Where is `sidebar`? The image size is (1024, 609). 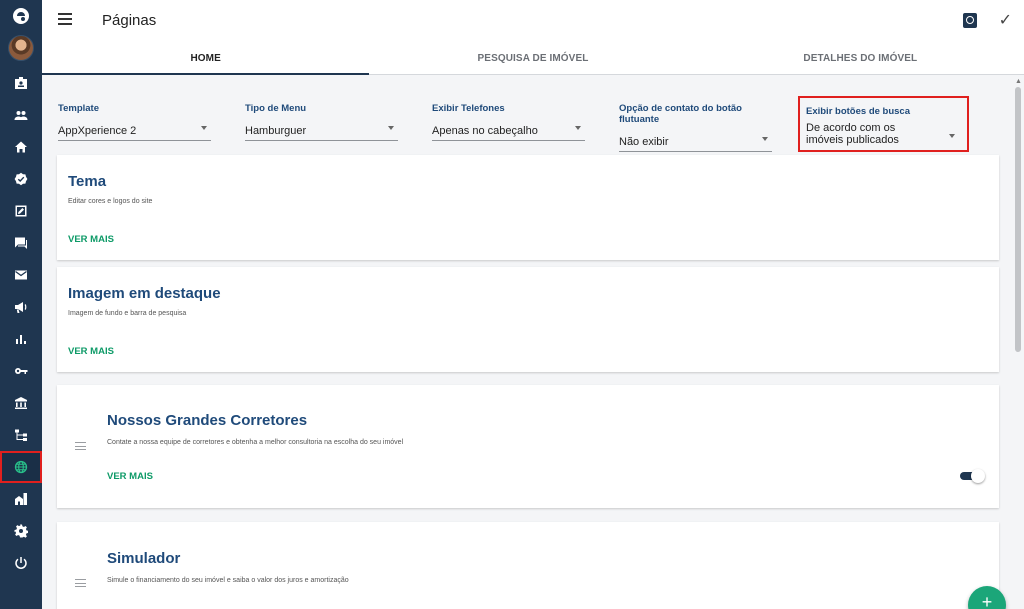
sidebar is located at coordinates (21, 304).